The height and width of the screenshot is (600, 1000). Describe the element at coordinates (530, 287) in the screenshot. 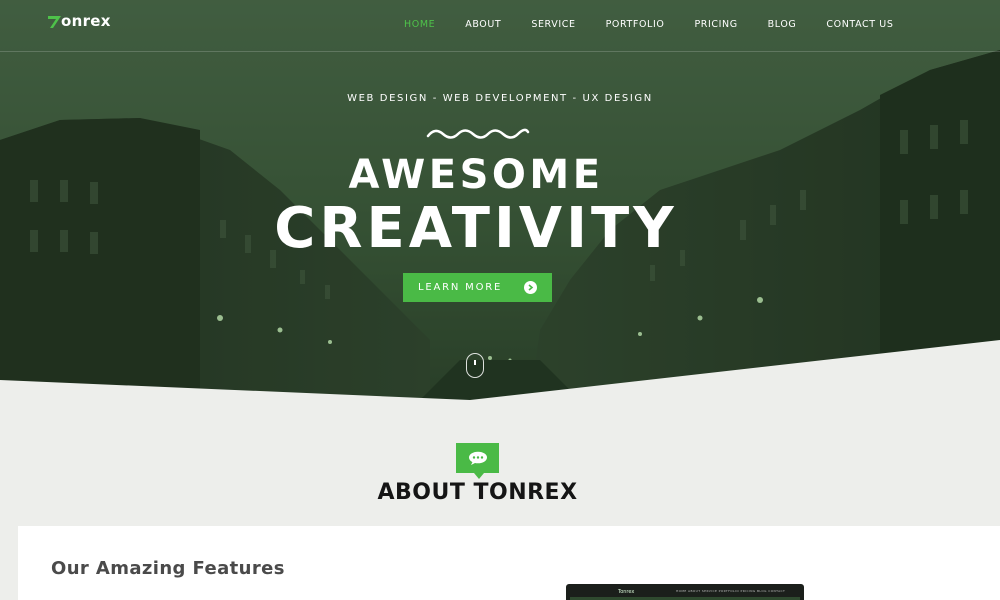

I see `chevron-right-circle-icon` at that location.